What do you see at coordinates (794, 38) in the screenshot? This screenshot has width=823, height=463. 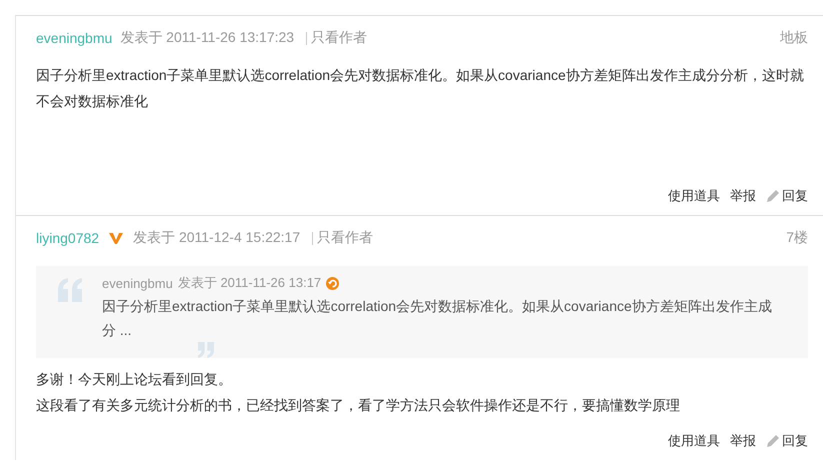 I see `floor-number: 地板` at bounding box center [794, 38].